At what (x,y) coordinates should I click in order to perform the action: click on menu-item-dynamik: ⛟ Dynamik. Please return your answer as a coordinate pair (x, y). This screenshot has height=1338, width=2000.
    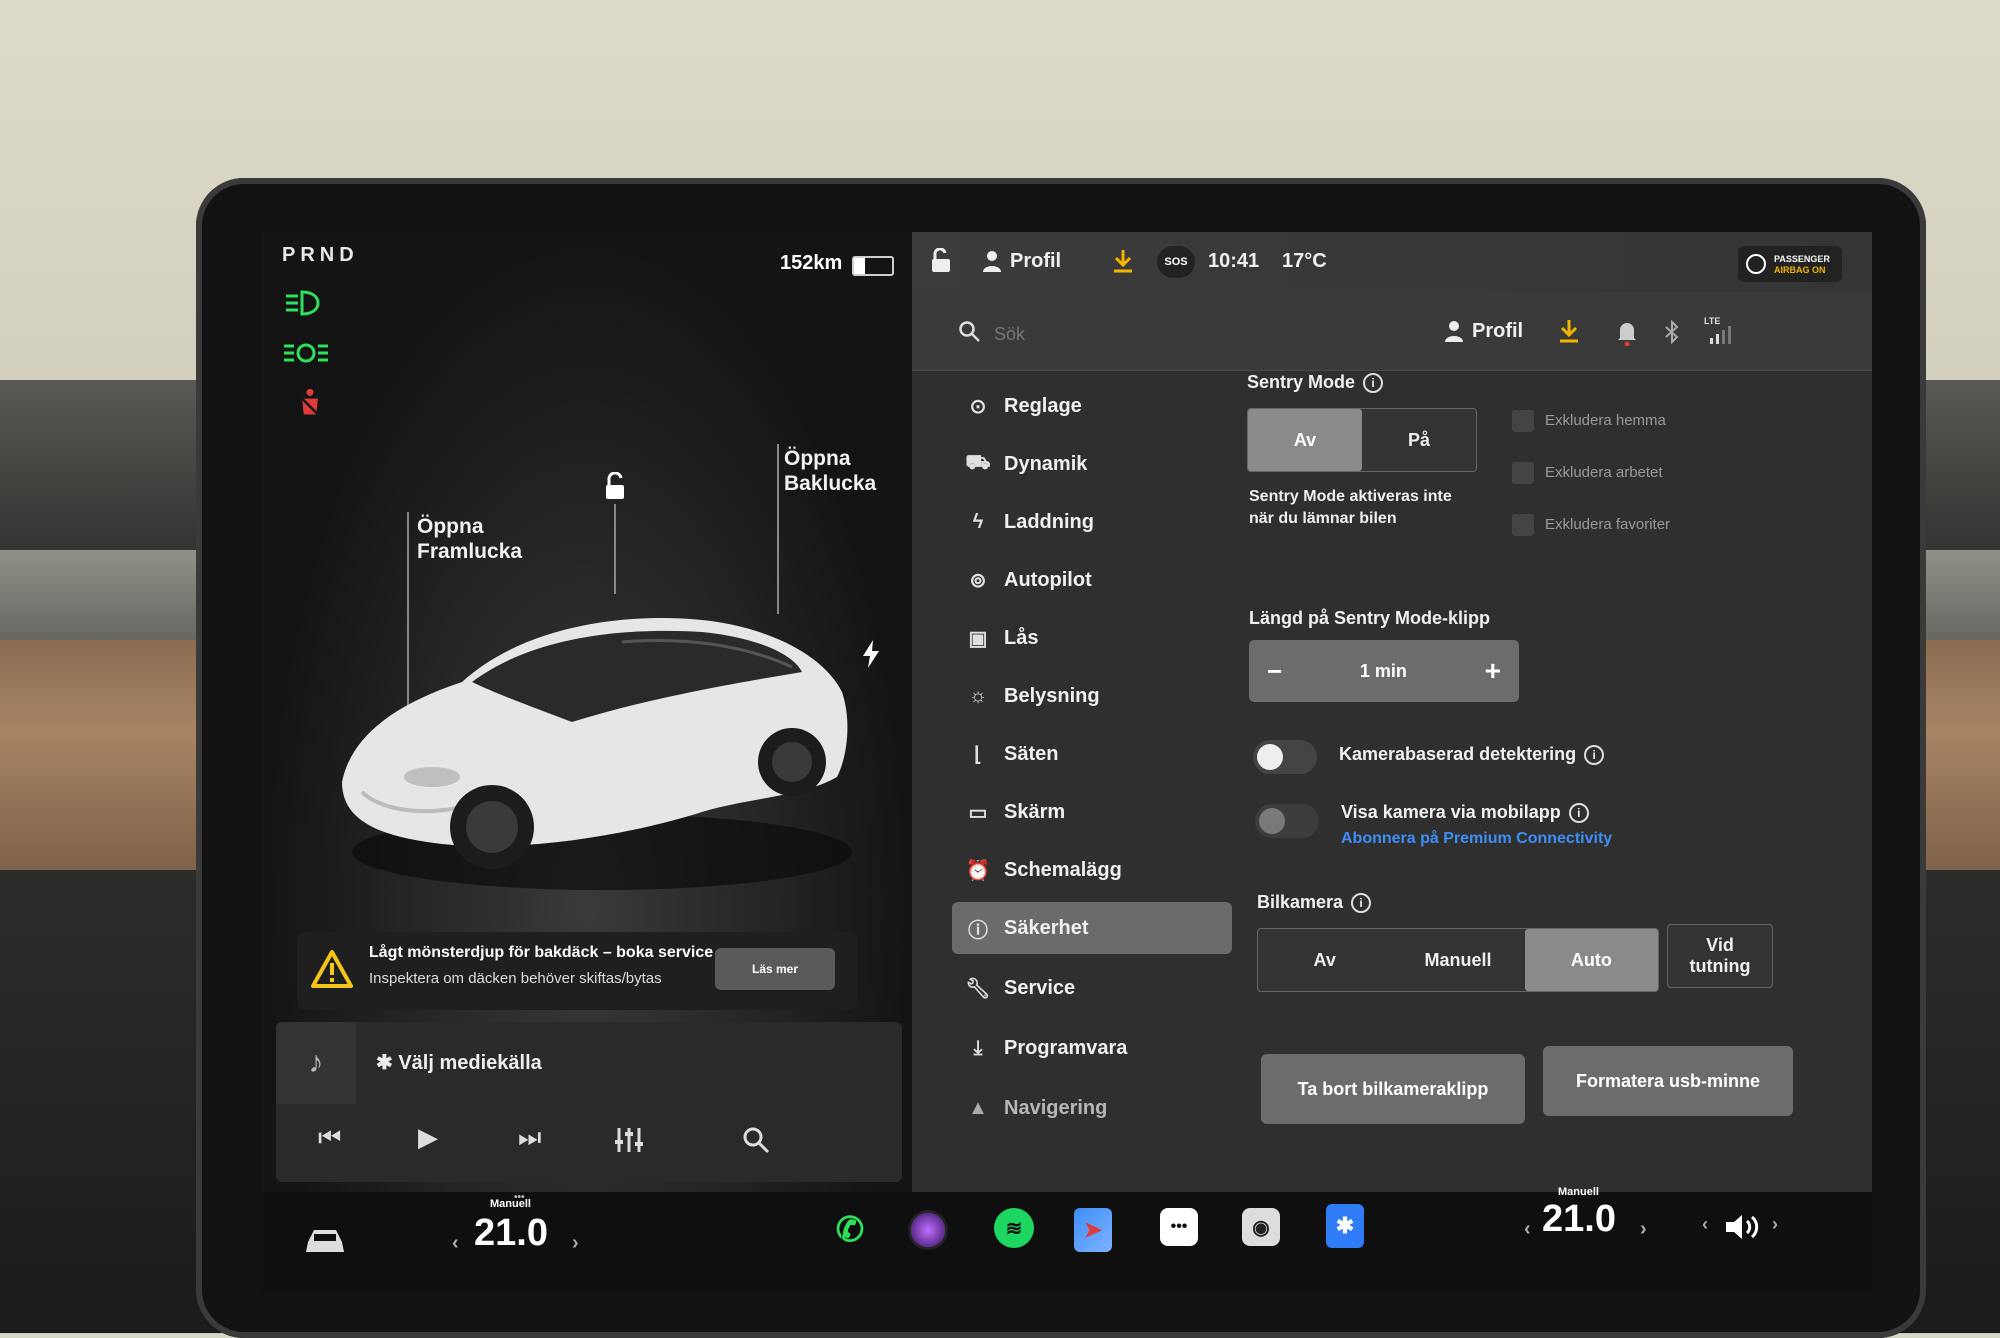
    Looking at the image, I should click on (1092, 464).